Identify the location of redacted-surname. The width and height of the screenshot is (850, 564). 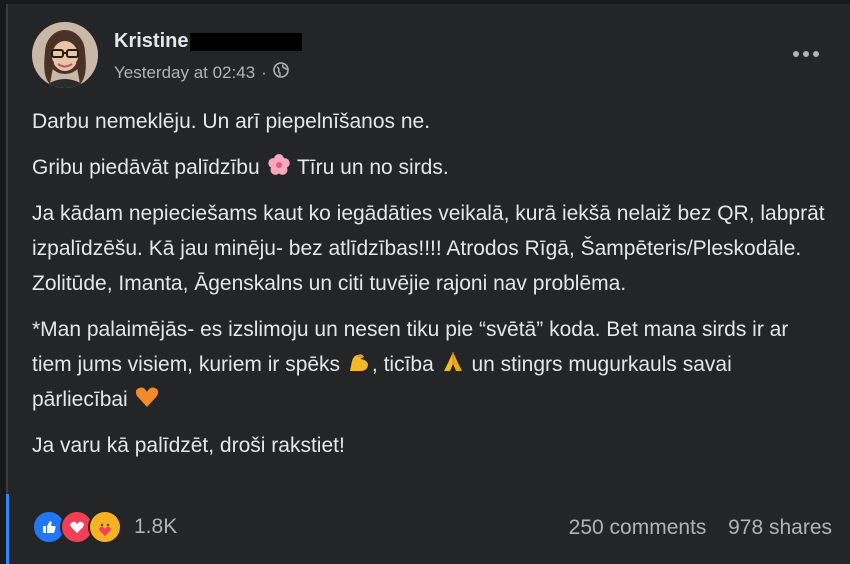
(246, 41).